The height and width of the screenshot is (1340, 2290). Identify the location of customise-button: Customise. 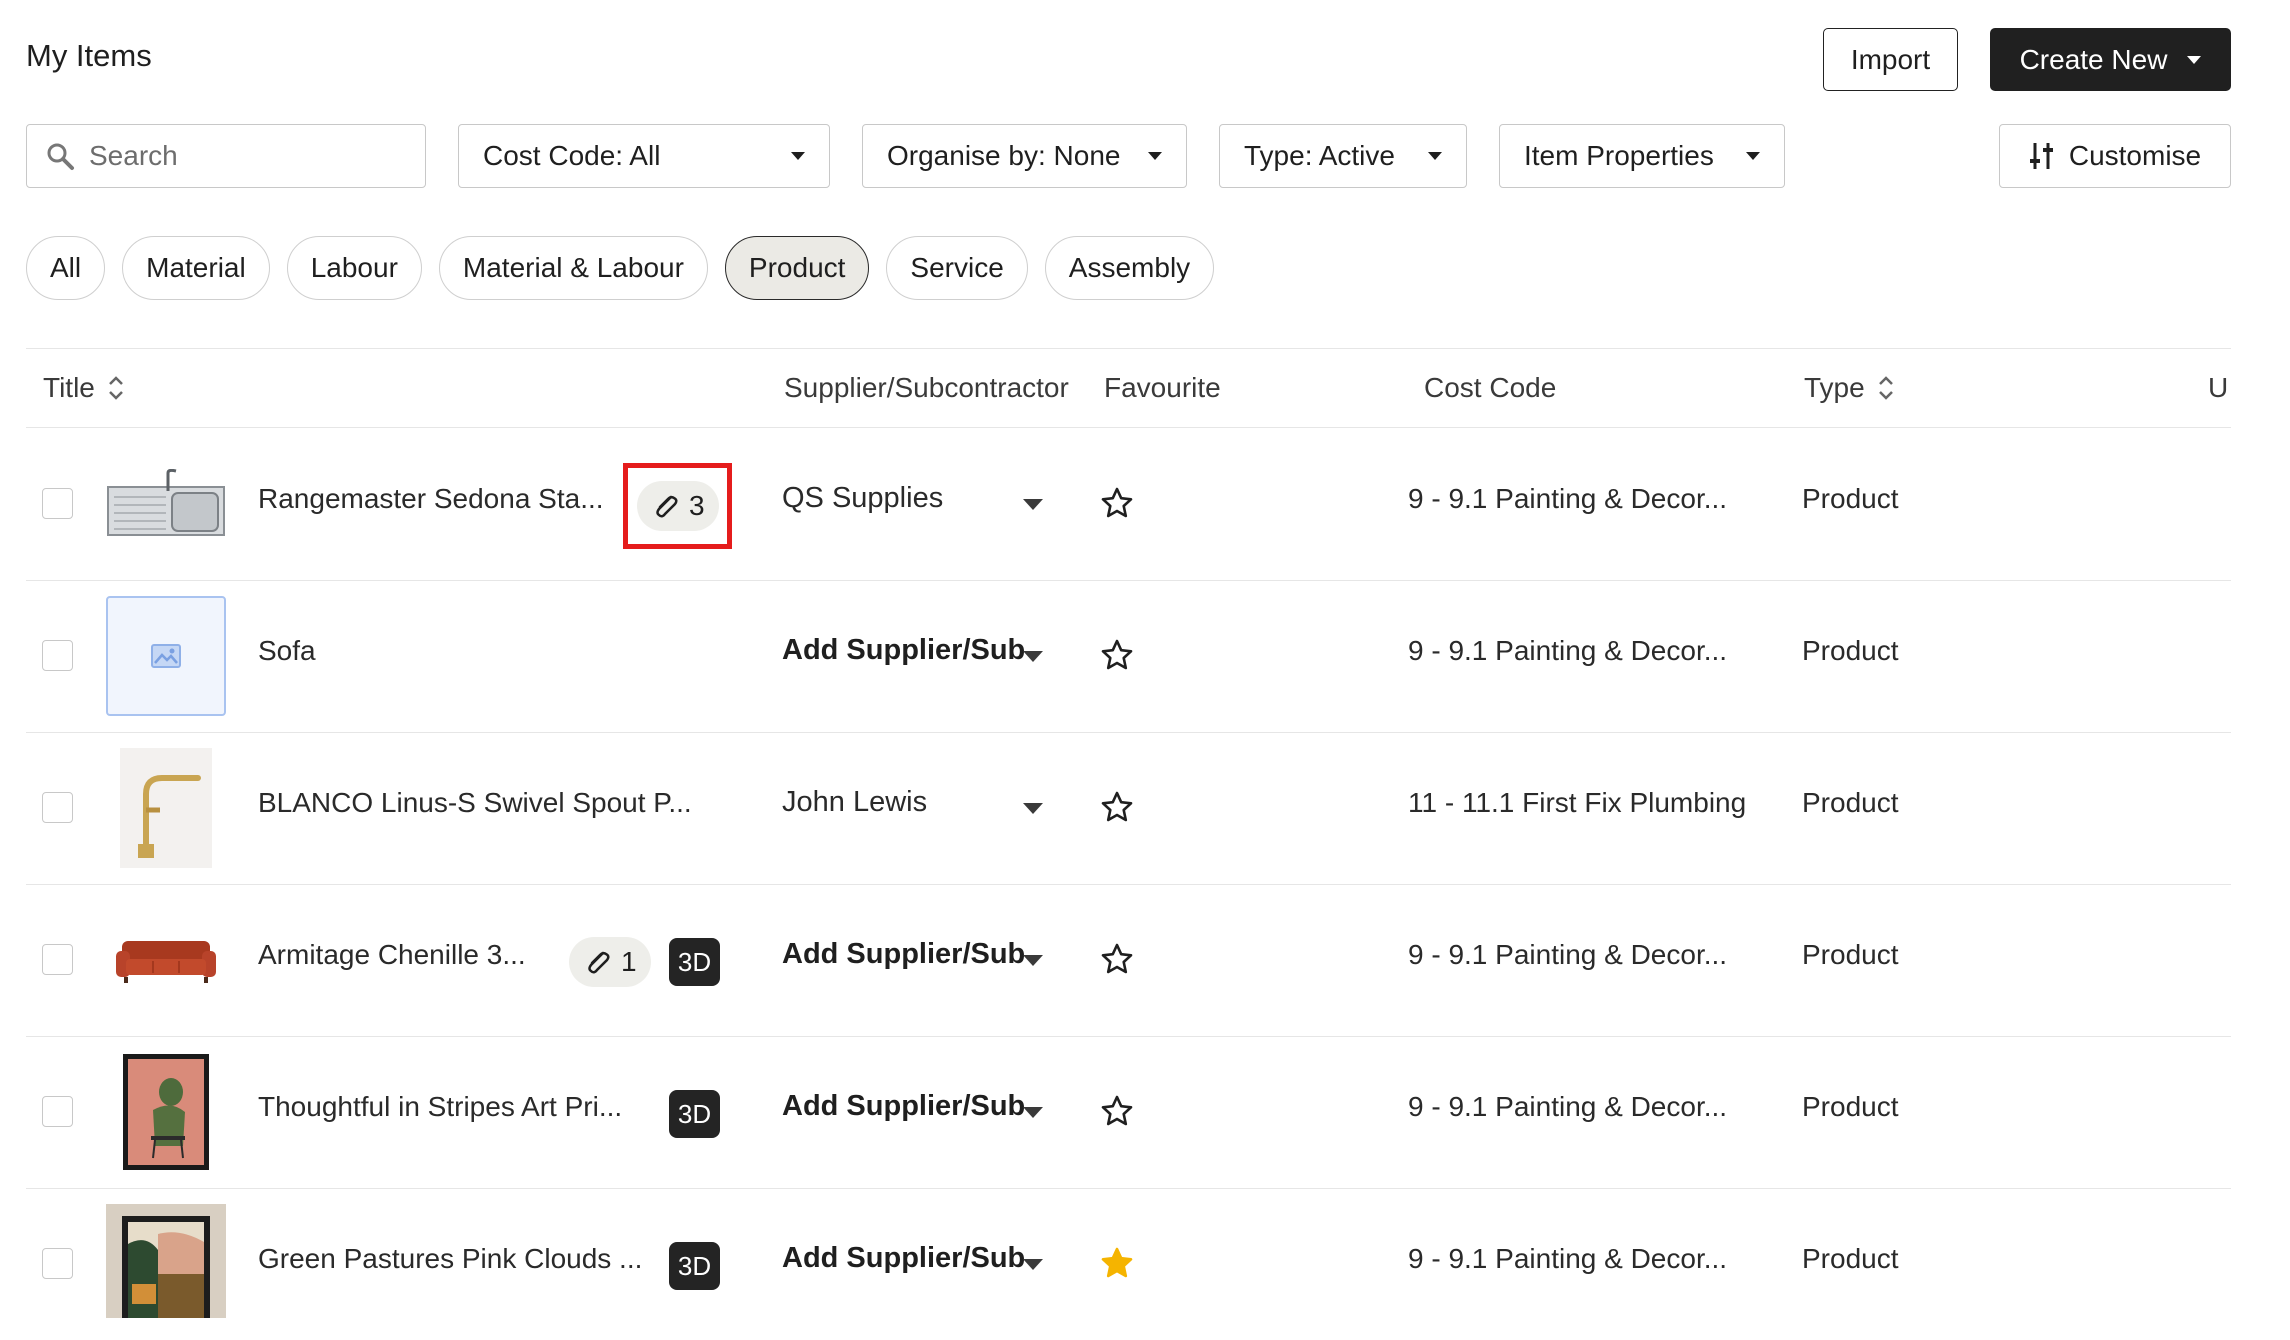
(2115, 156).